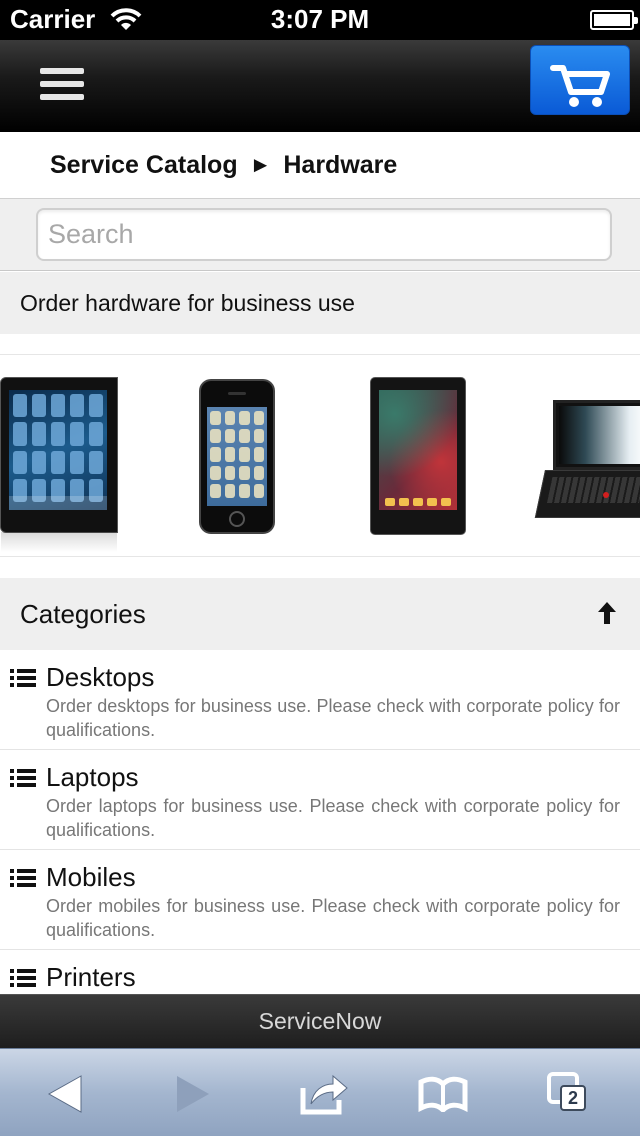 This screenshot has height=1136, width=640. Describe the element at coordinates (91, 877) in the screenshot. I see `category-title: Mobiles` at that location.